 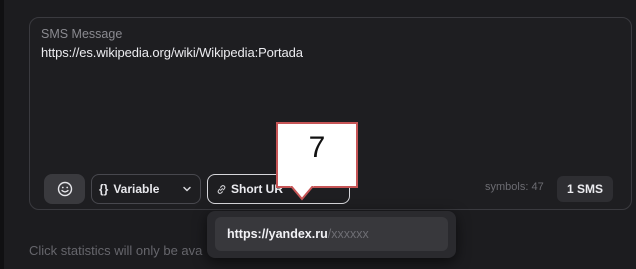 I want to click on click-statistics-note: Click statistics will only be ava, so click(x=116, y=250).